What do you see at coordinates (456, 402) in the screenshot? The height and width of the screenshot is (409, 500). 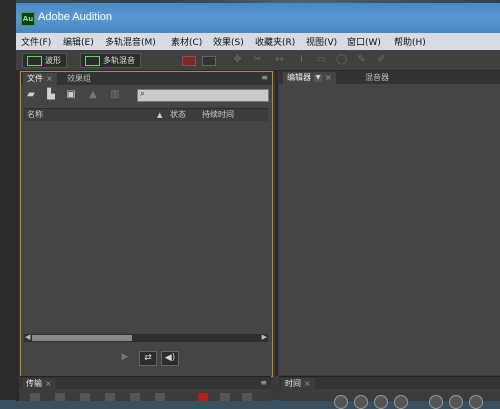 I see `zoom-selection-icon` at bounding box center [456, 402].